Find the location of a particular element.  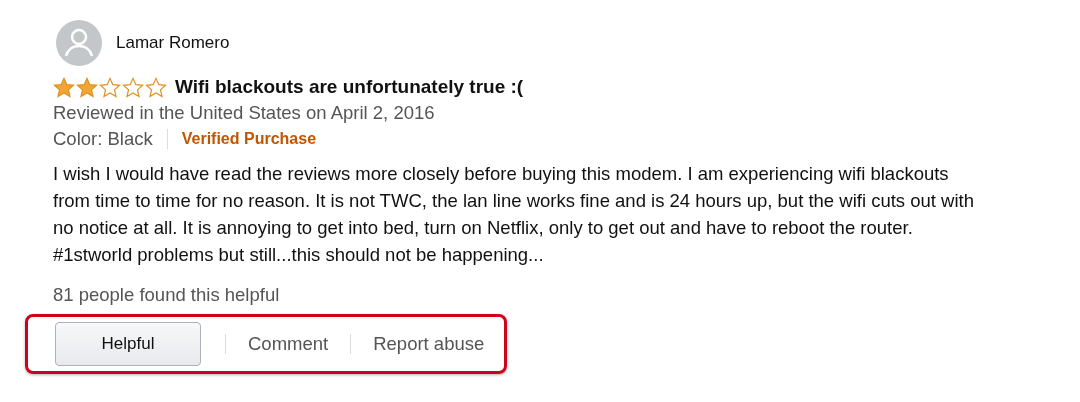

color-variant: Color: Black is located at coordinates (103, 139).